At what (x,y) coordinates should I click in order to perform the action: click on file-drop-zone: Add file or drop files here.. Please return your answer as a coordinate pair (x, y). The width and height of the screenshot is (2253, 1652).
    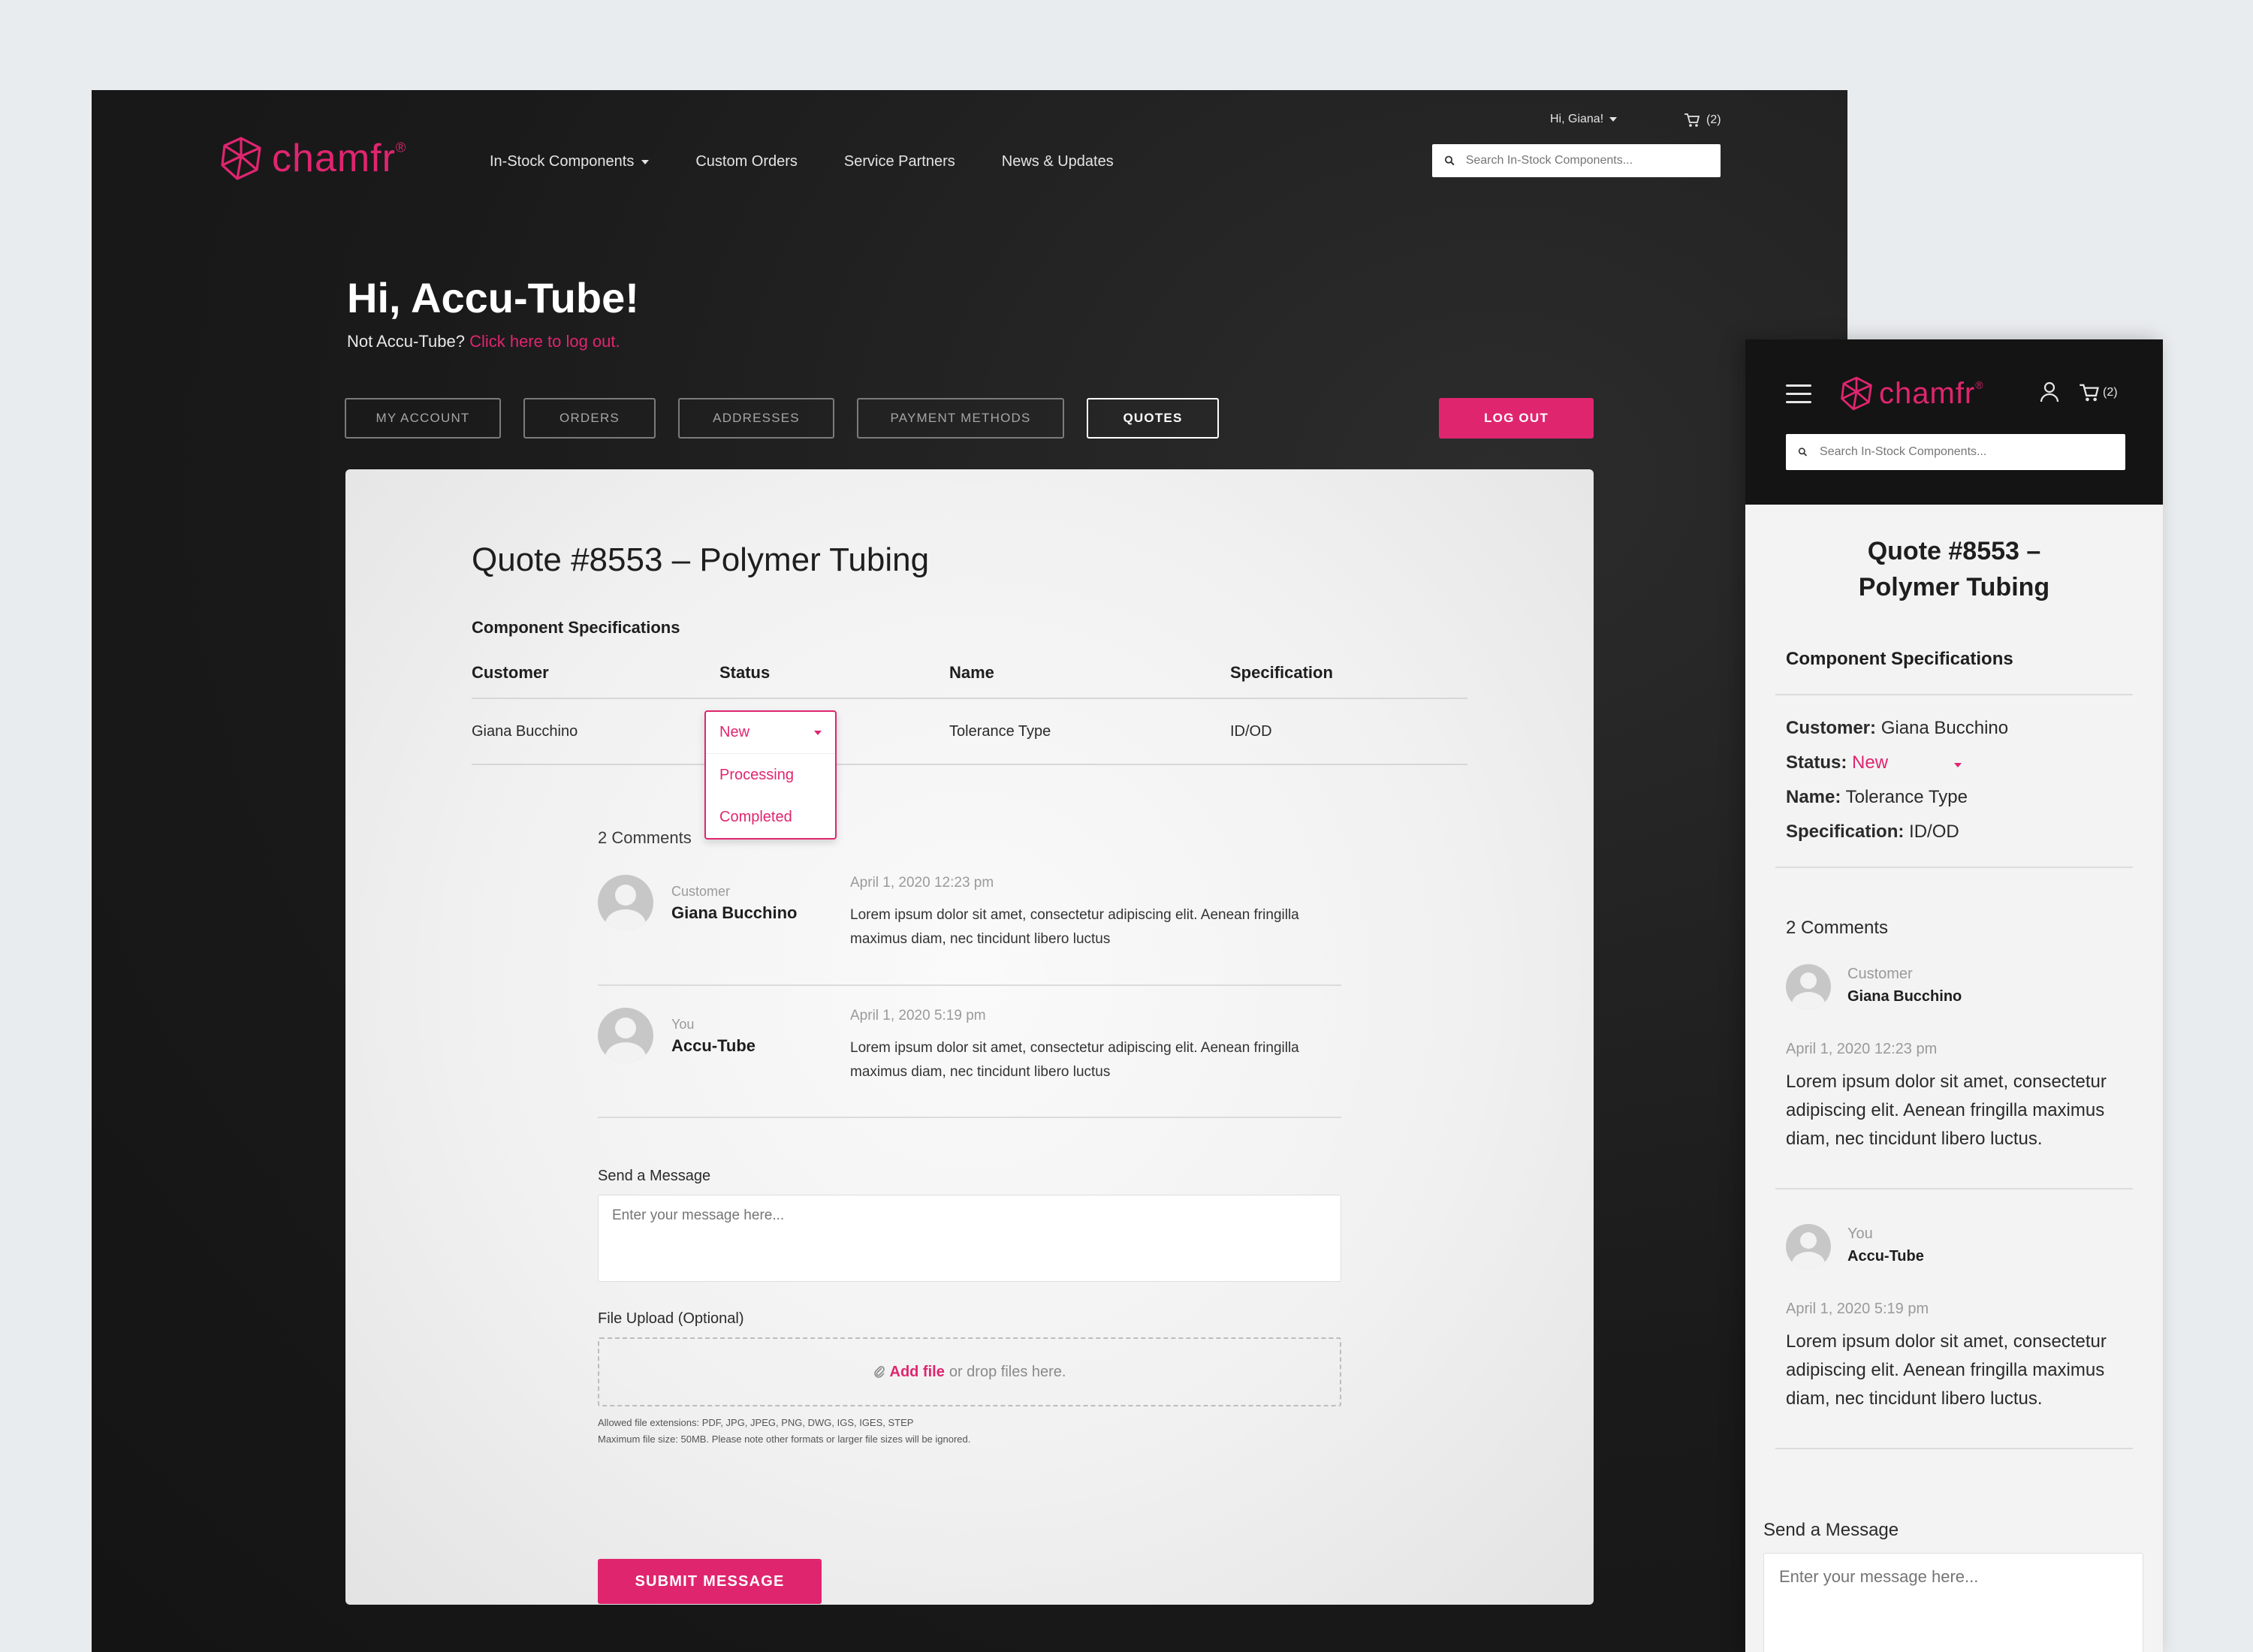
    Looking at the image, I should click on (970, 1371).